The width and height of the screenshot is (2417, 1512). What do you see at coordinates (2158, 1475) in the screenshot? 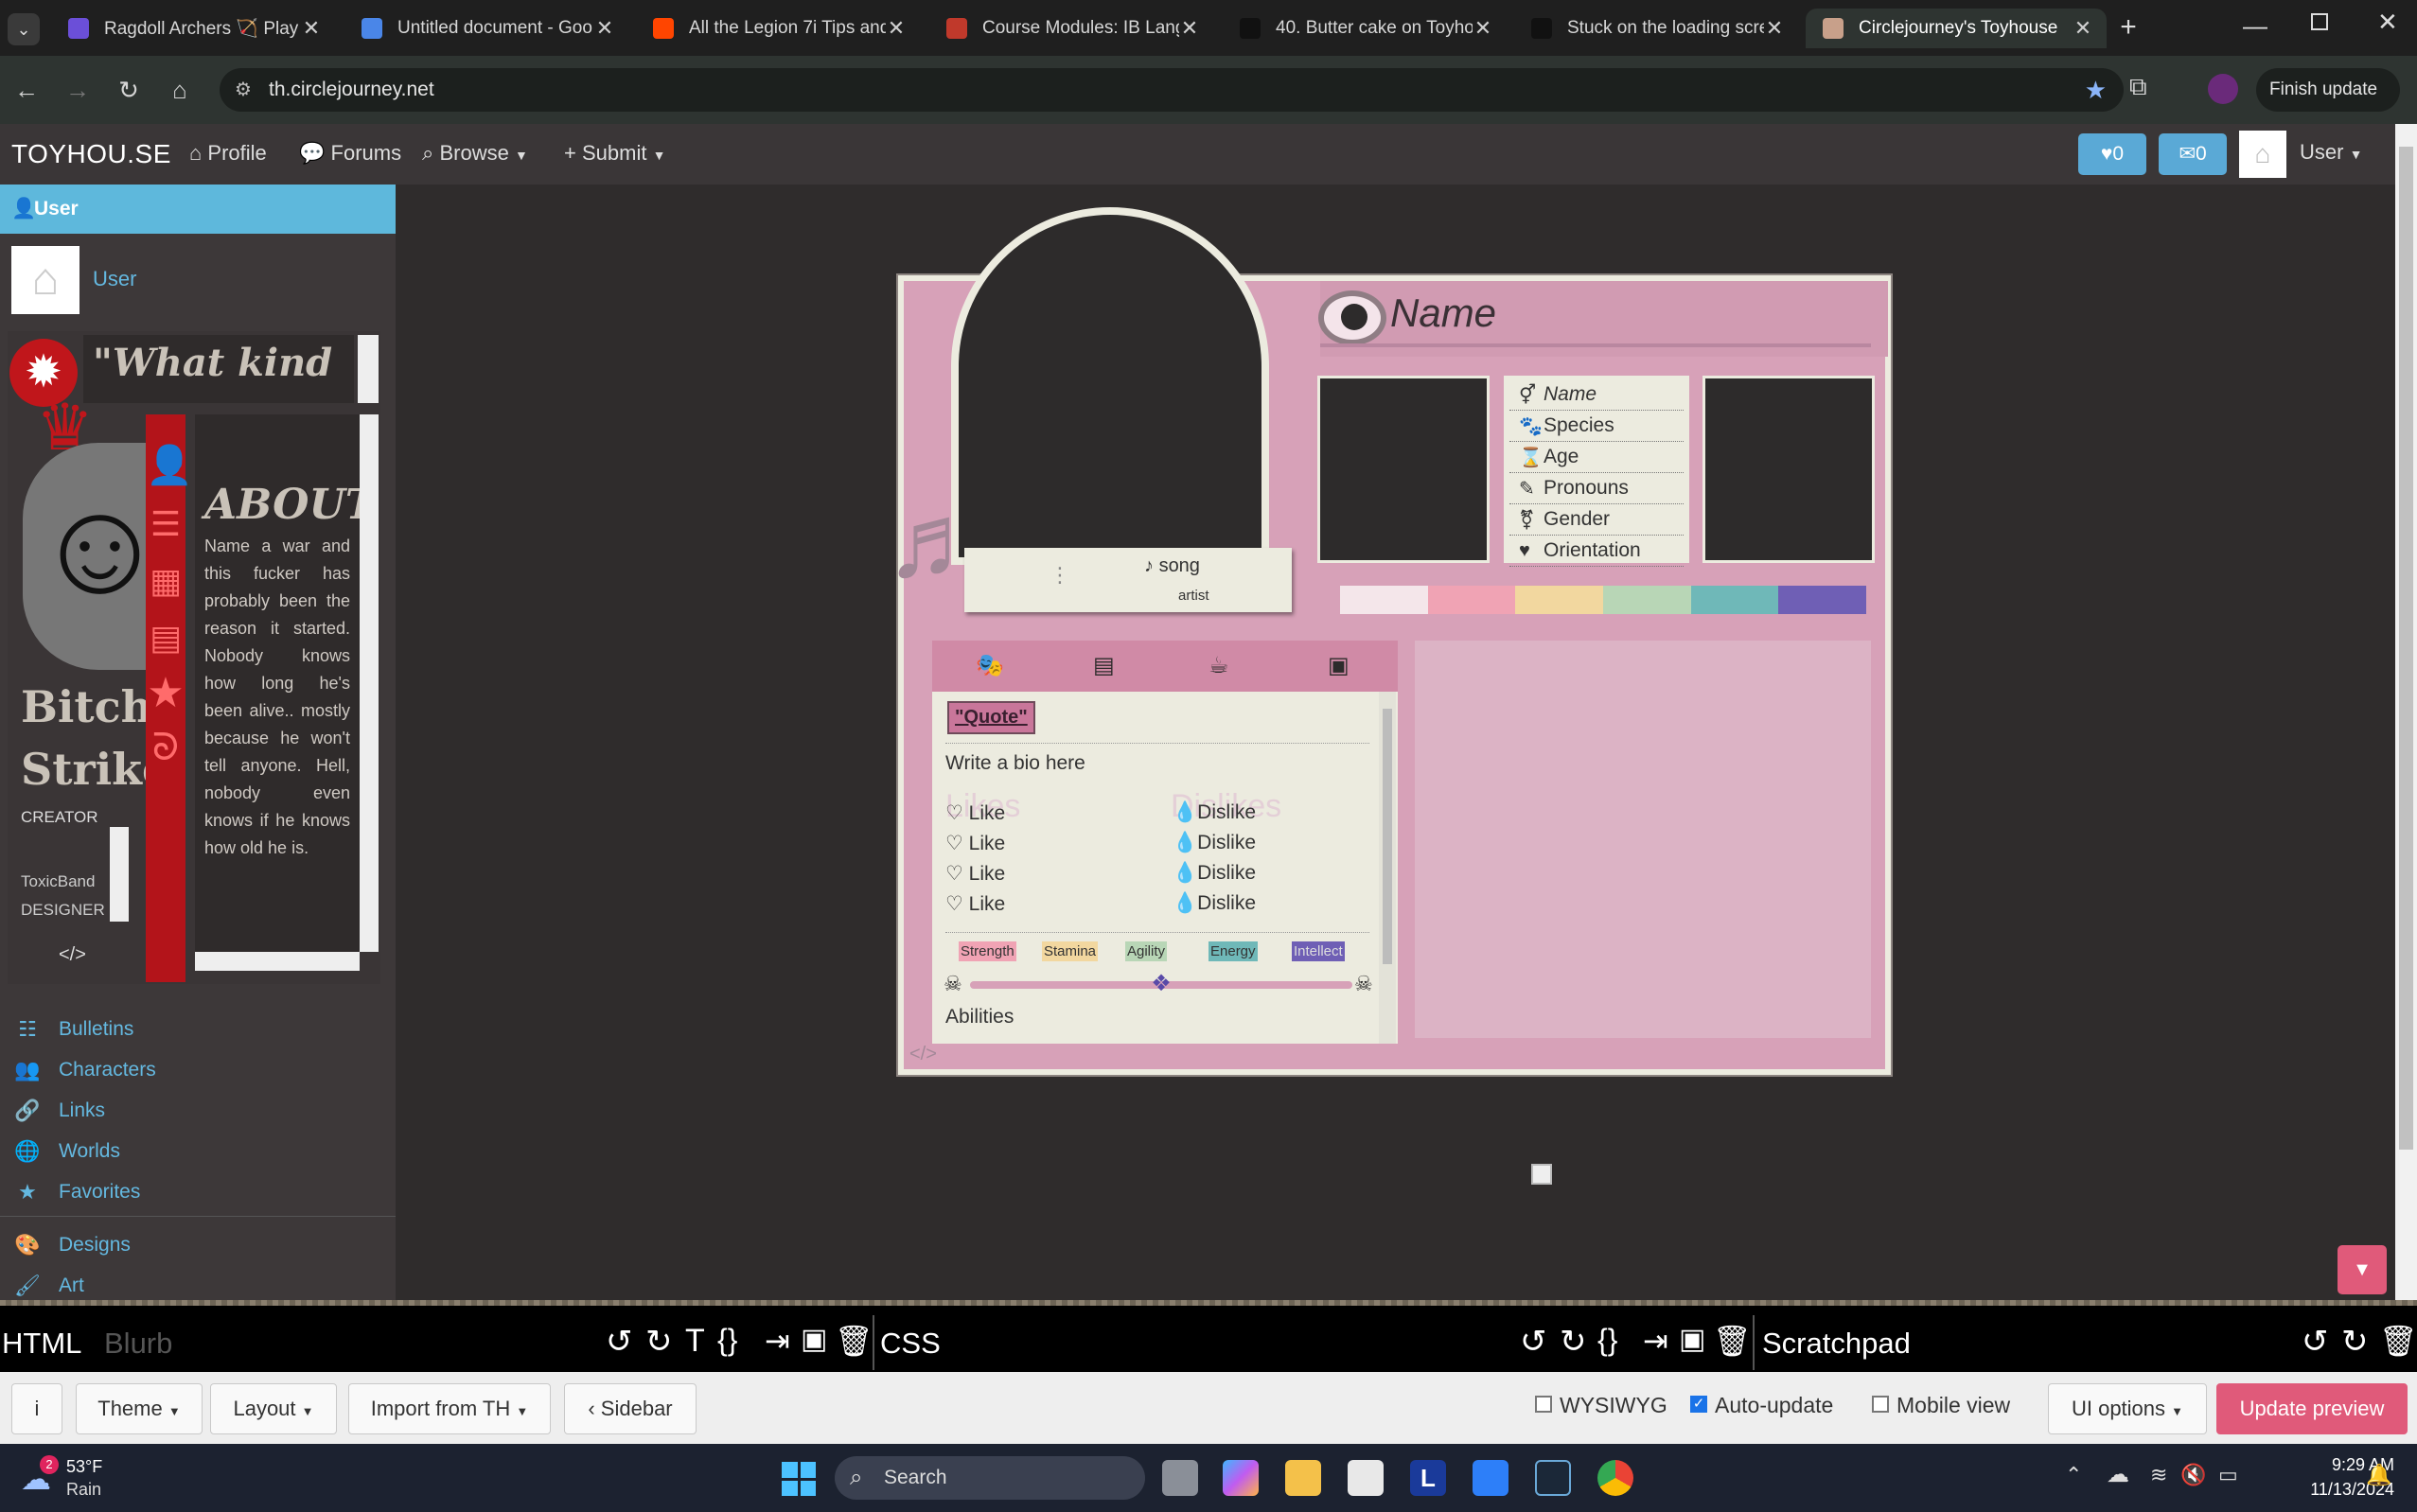
I see `wifi-icon: ≋` at bounding box center [2158, 1475].